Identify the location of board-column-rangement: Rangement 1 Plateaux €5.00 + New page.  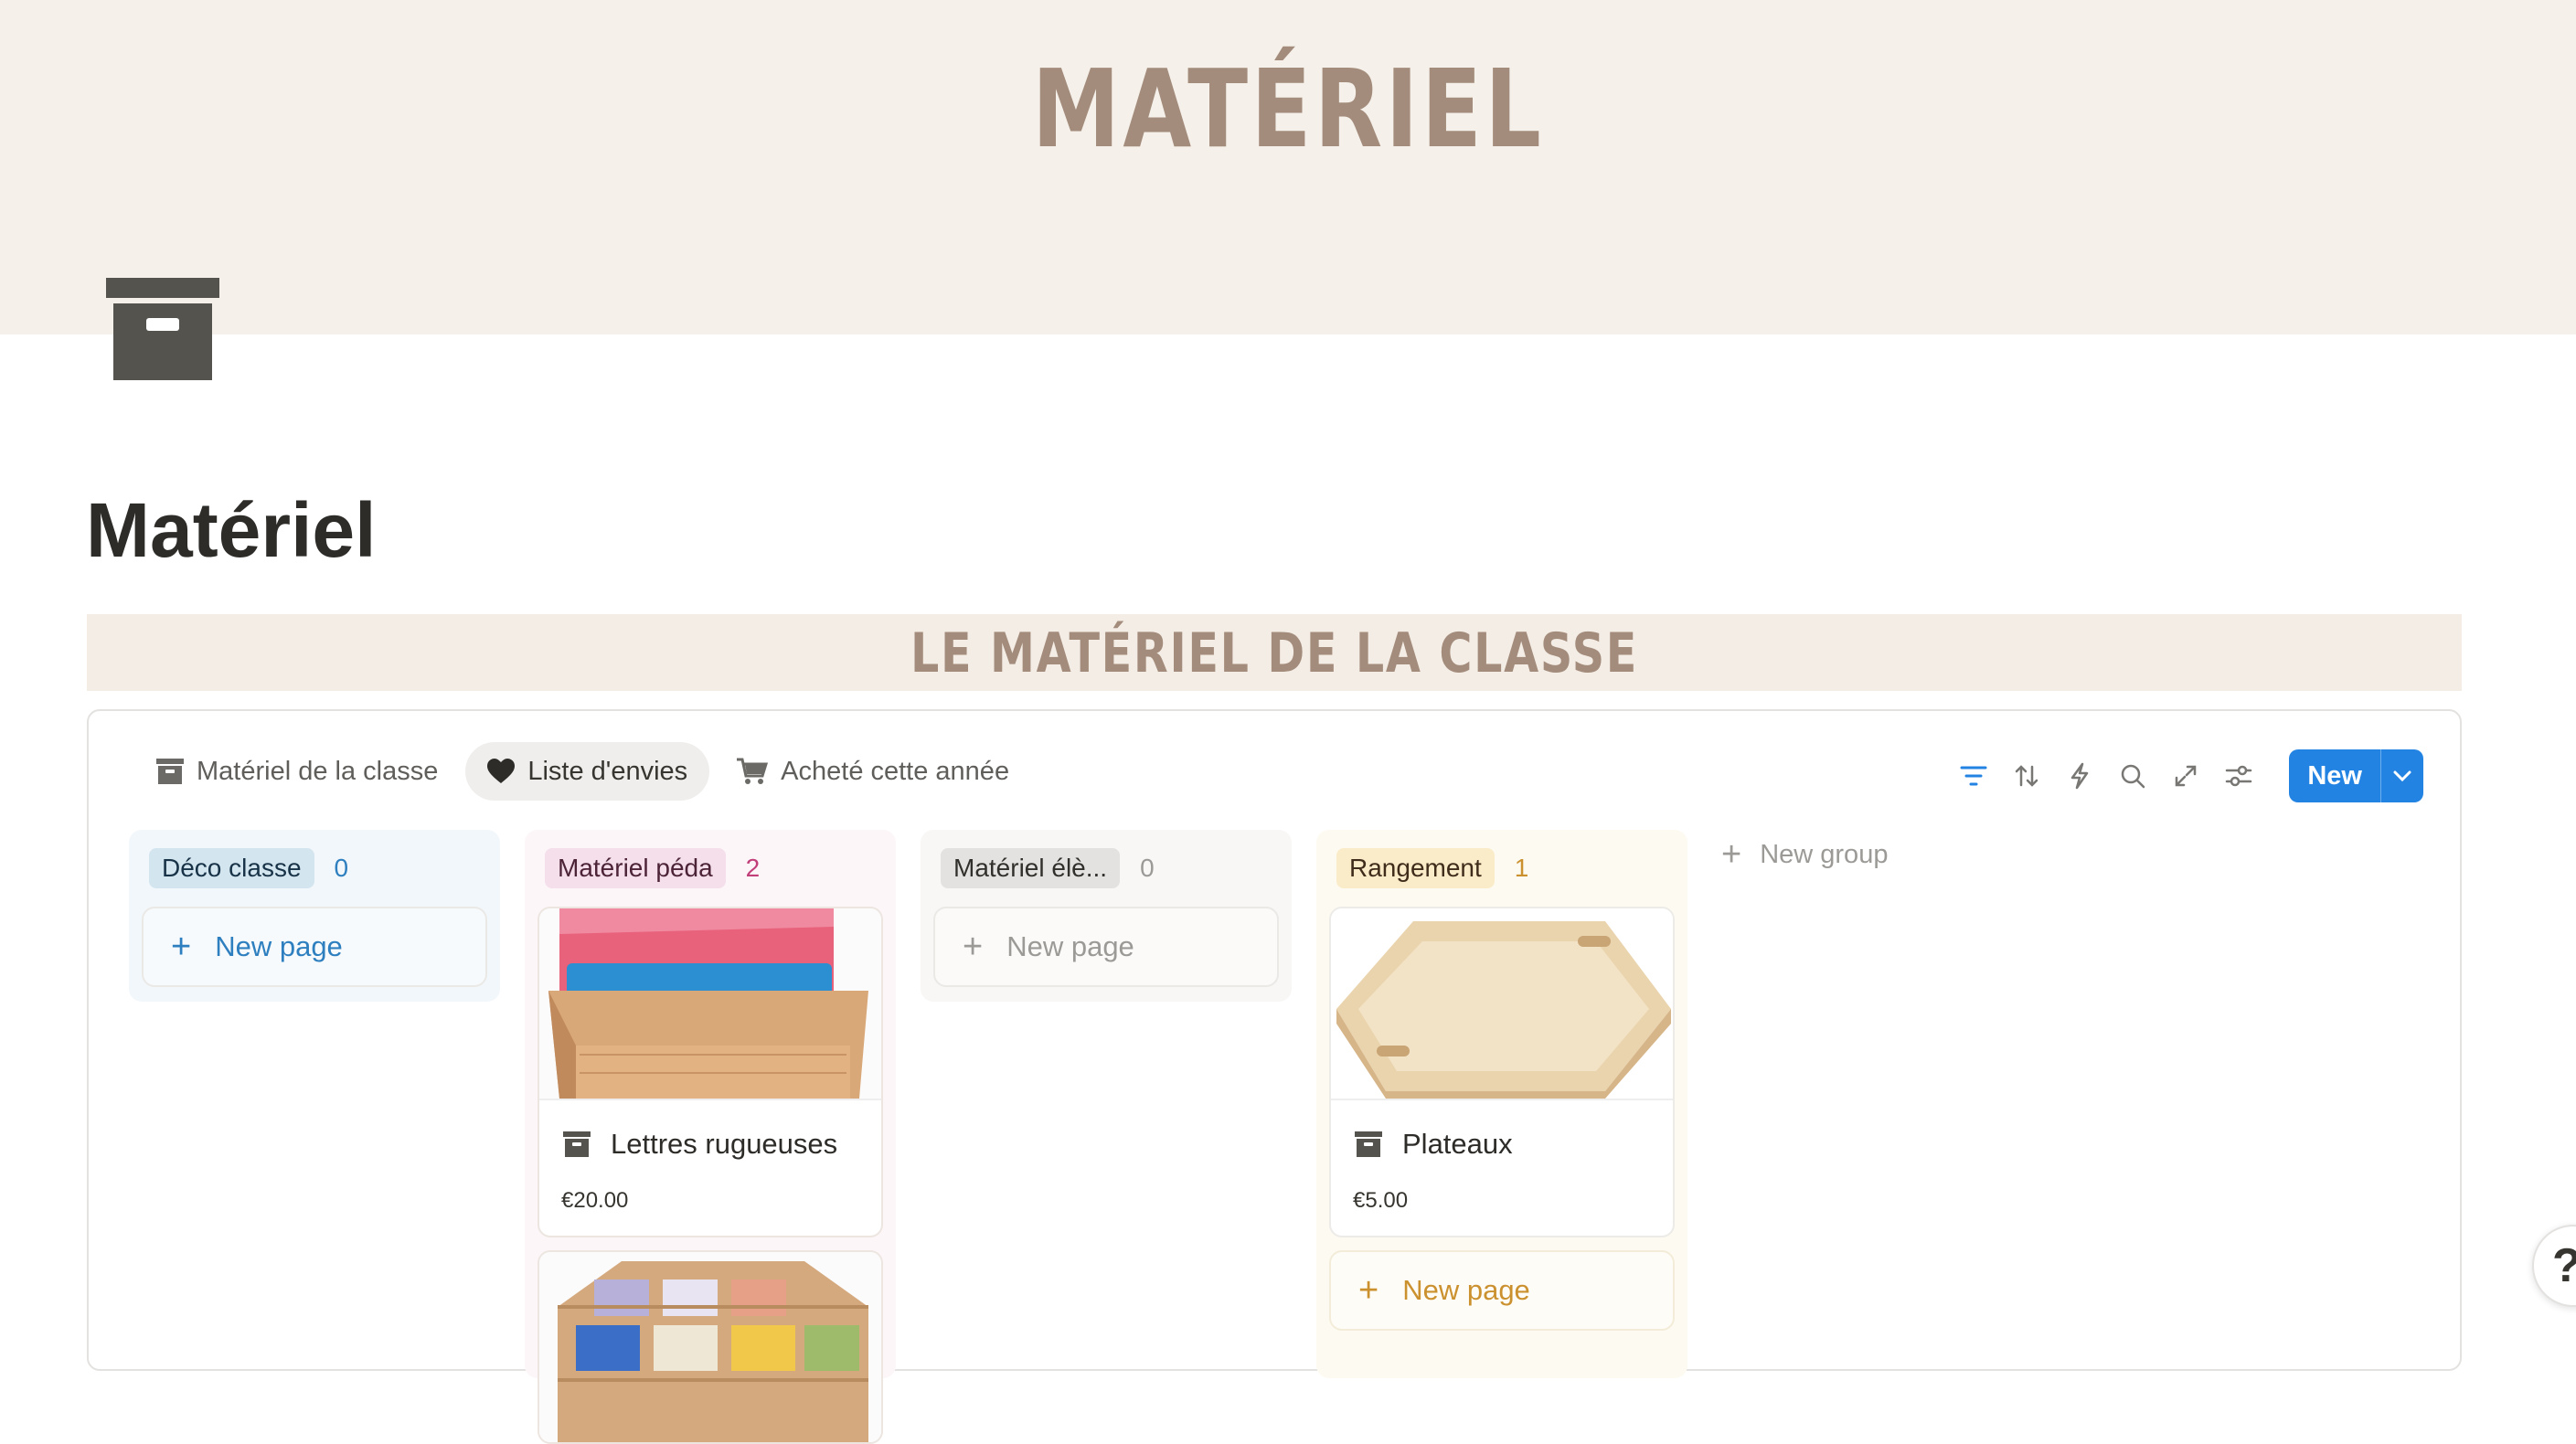
(1502, 1104).